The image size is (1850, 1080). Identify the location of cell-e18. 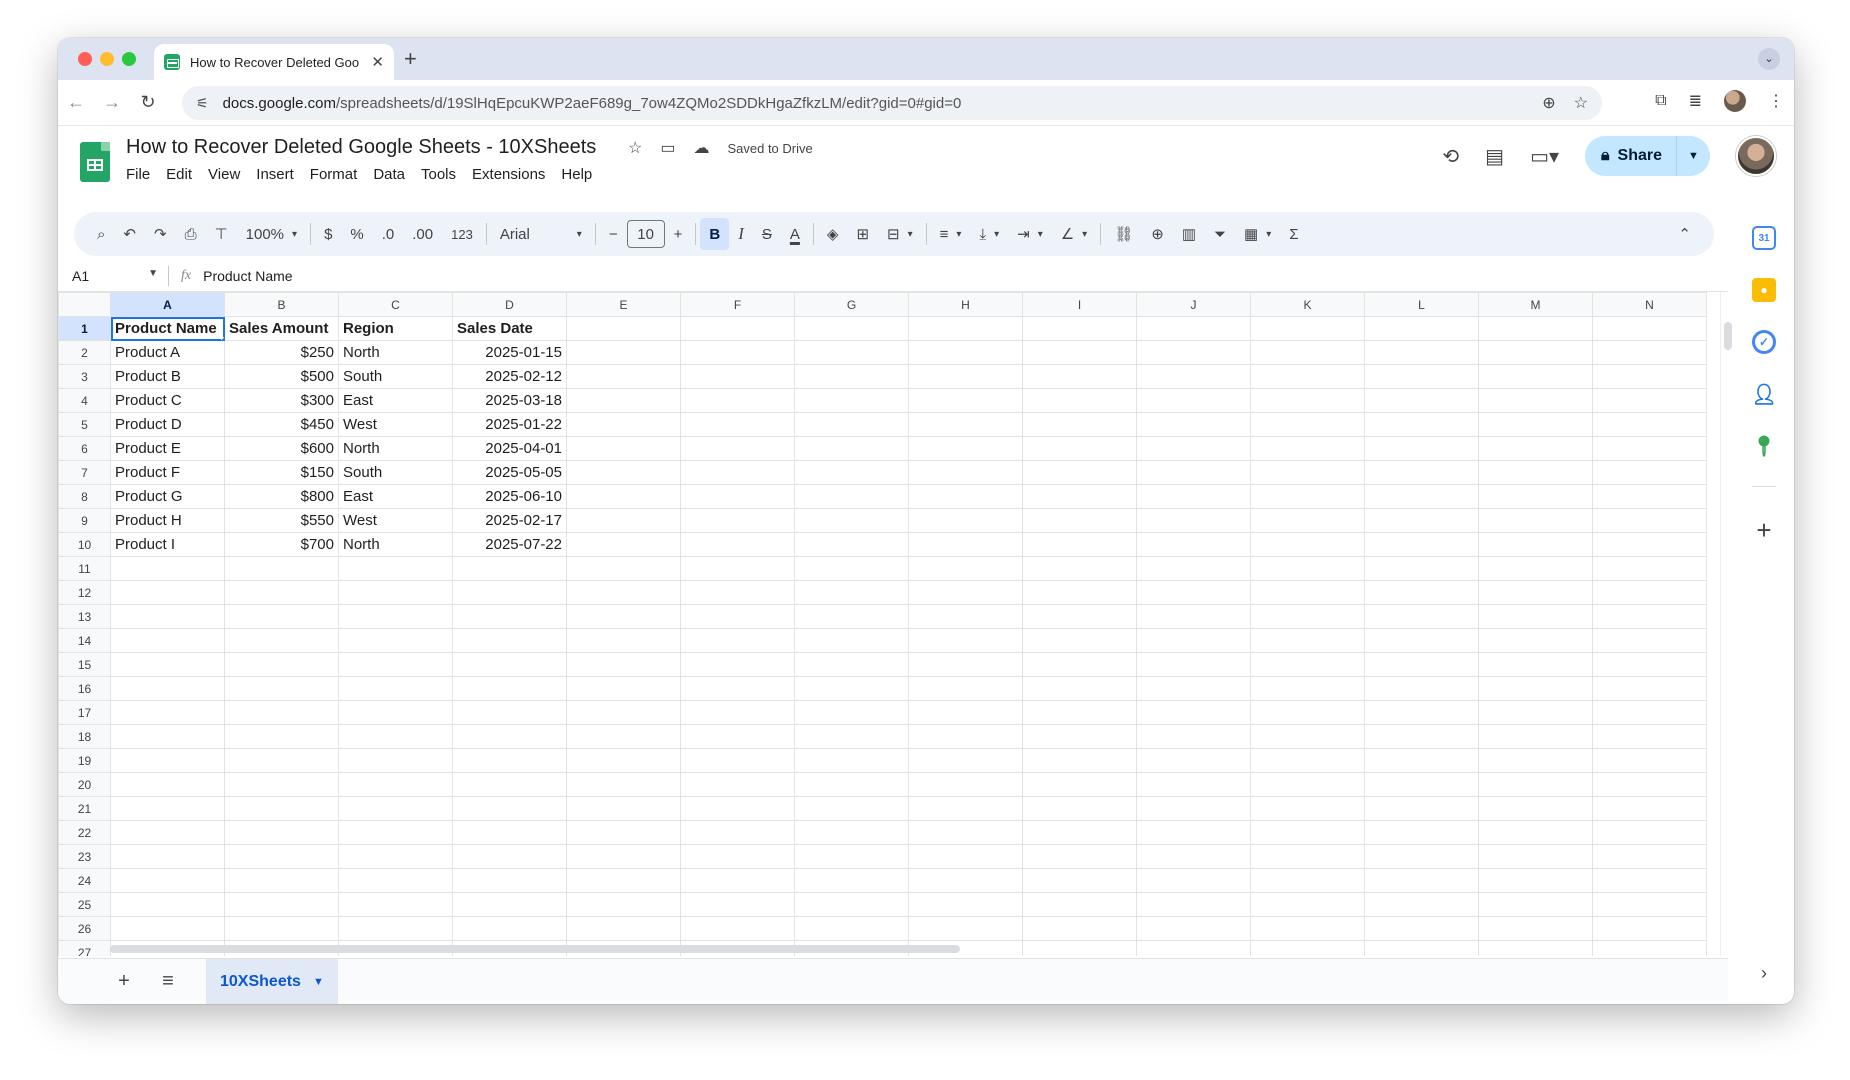
(623, 736).